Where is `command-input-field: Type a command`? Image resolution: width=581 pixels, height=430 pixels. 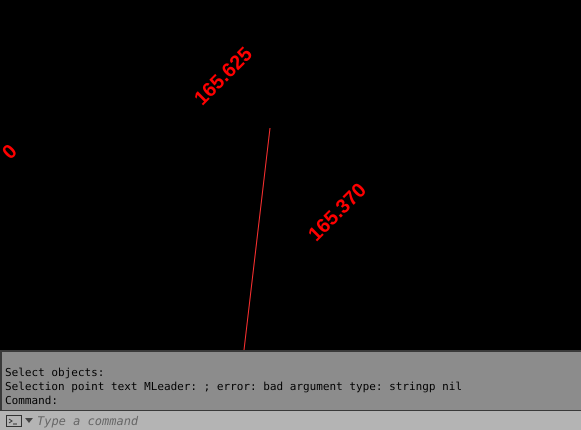
command-input-field: Type a command is located at coordinates (309, 420).